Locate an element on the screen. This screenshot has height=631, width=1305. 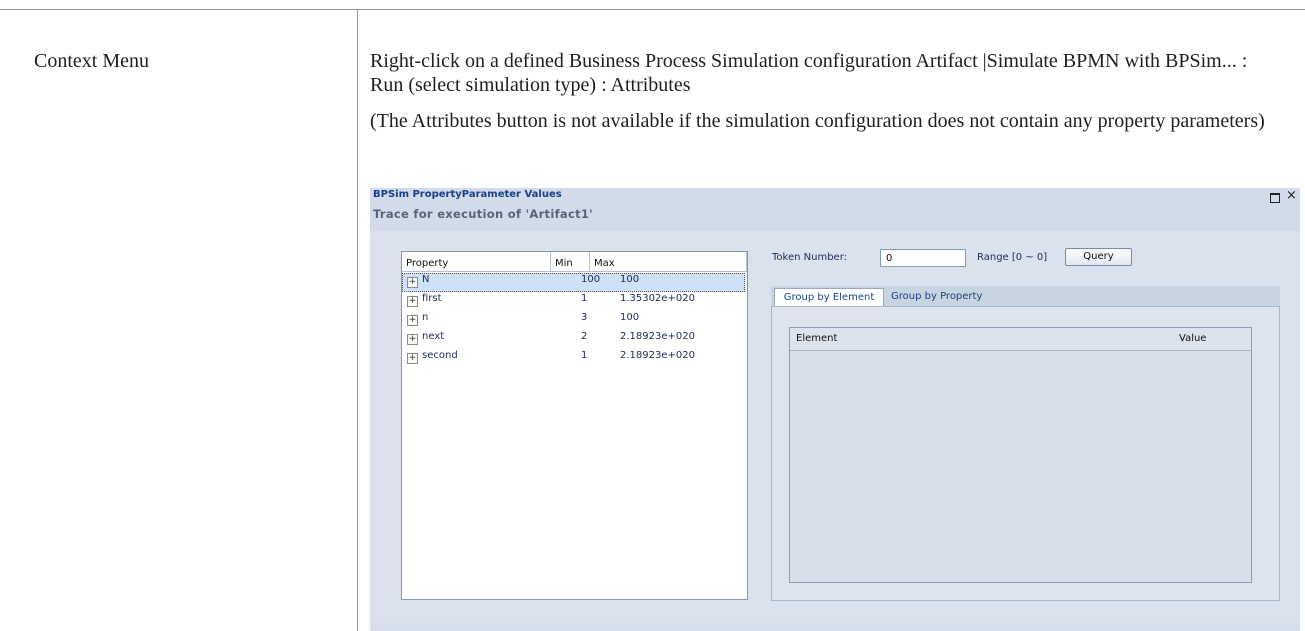
row-label-context-menu: Context Menu is located at coordinates (91, 61).